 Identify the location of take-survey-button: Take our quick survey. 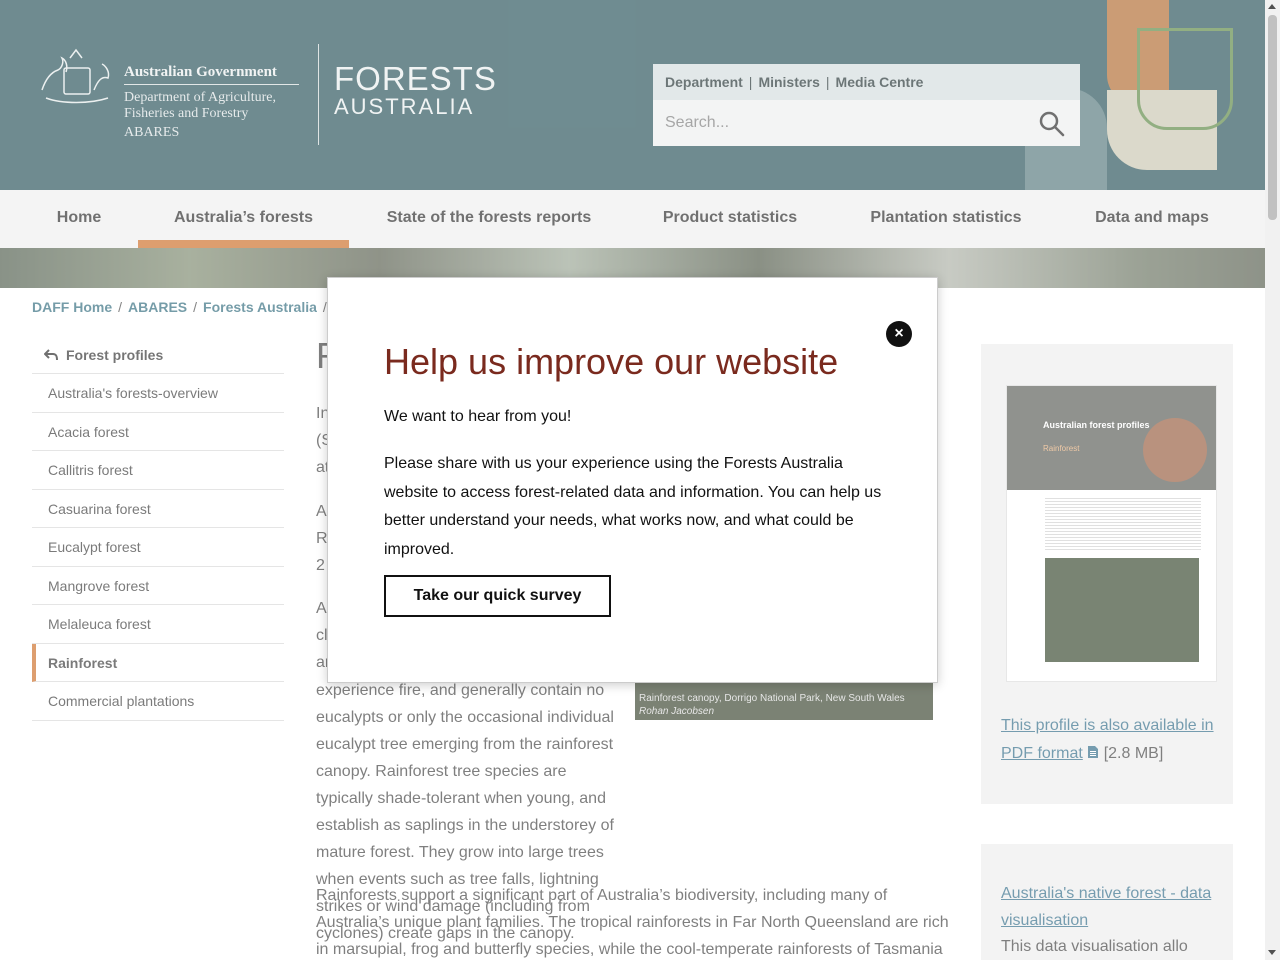
(497, 596).